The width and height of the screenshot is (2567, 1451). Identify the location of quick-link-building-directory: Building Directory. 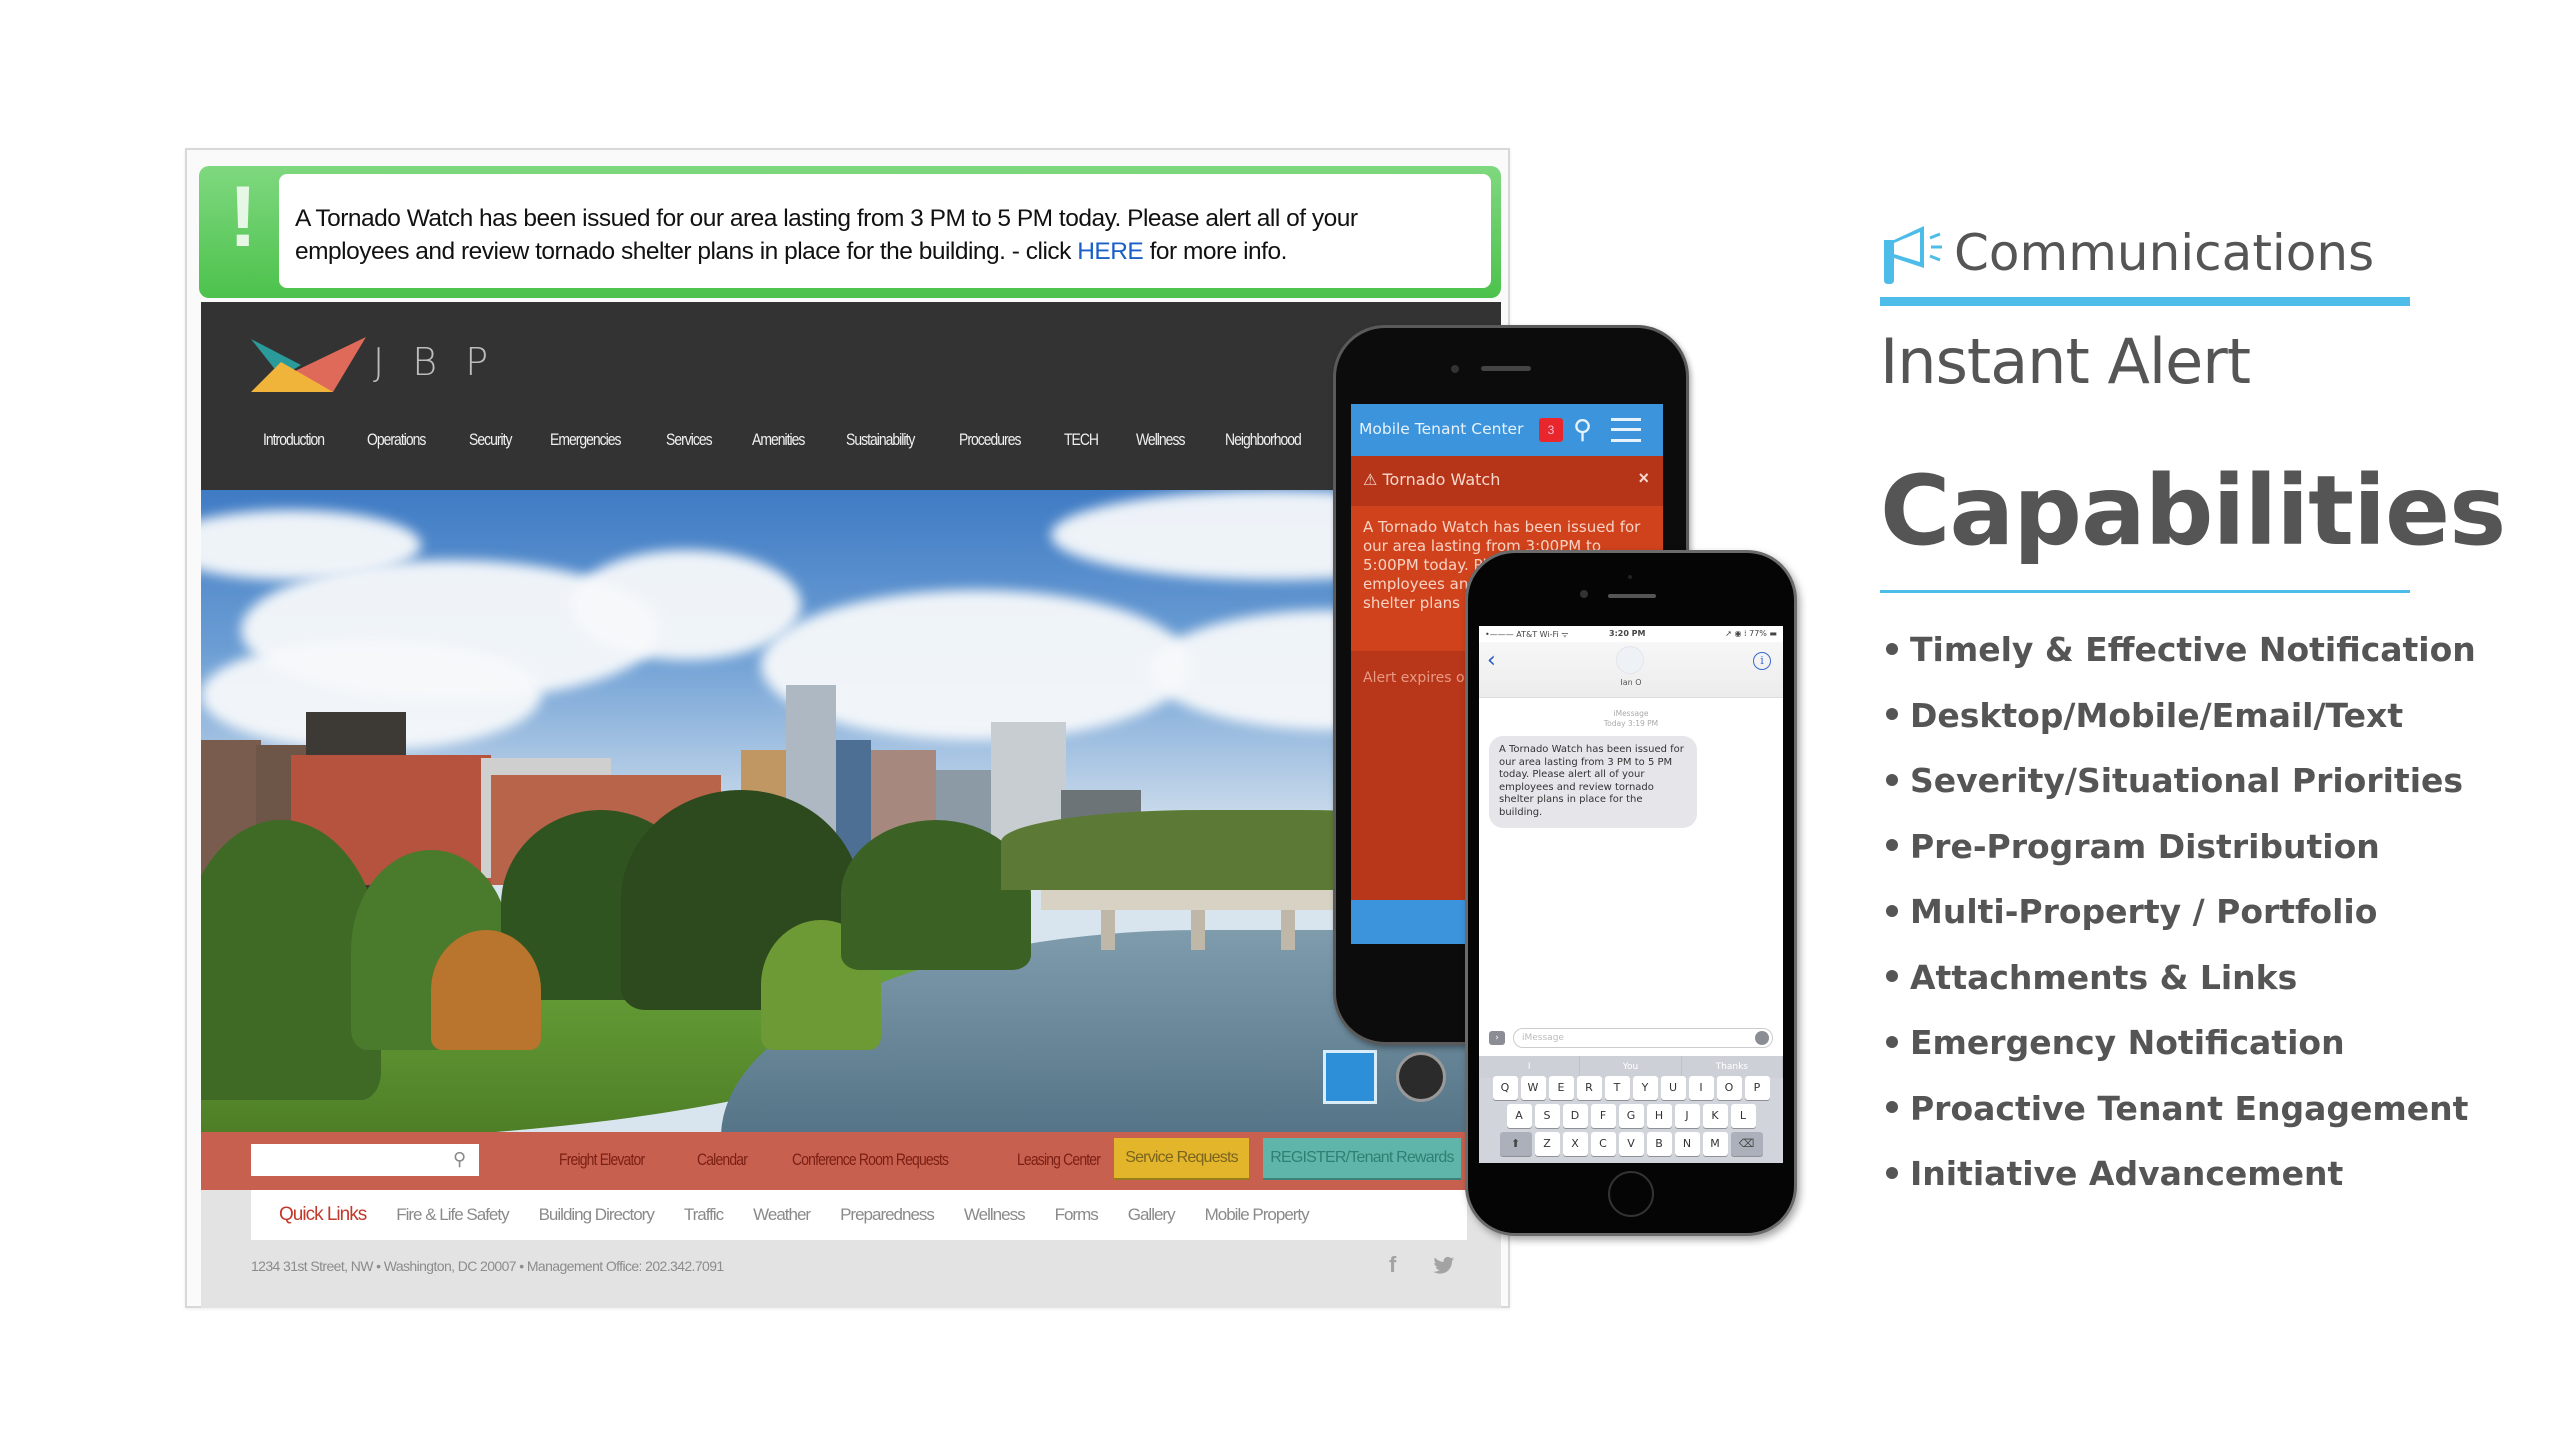
(597, 1215).